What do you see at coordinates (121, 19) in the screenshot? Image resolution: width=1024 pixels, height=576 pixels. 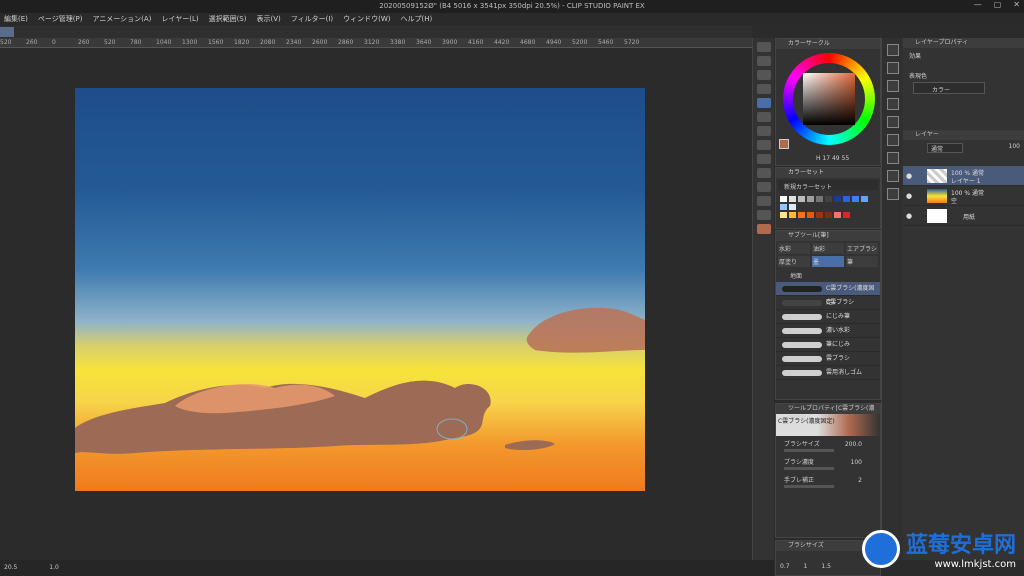 I see `menu-animation: アニメーション(A)` at bounding box center [121, 19].